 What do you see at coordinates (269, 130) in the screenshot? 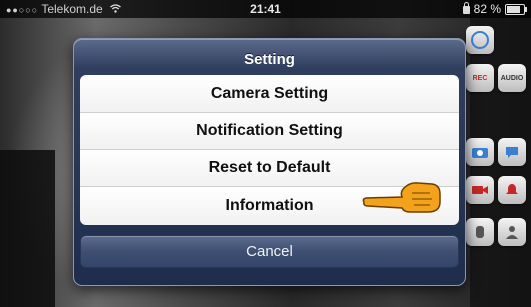
I see `notification-setting-option: Notification Setting` at bounding box center [269, 130].